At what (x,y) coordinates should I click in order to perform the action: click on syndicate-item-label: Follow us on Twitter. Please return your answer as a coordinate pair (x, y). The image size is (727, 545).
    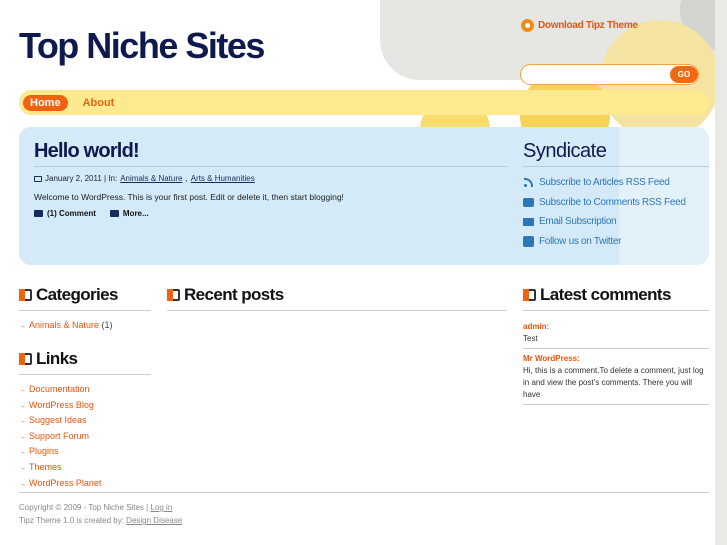
    Looking at the image, I should click on (580, 241).